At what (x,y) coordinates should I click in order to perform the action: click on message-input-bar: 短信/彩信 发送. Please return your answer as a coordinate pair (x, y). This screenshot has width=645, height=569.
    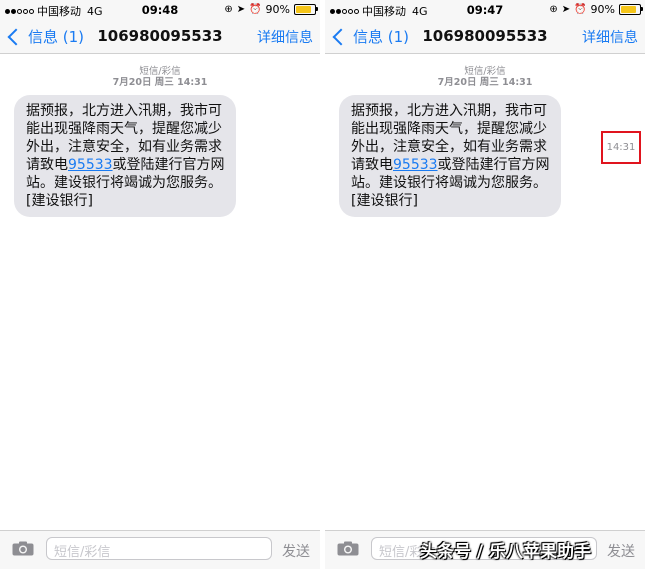
    Looking at the image, I should click on (160, 549).